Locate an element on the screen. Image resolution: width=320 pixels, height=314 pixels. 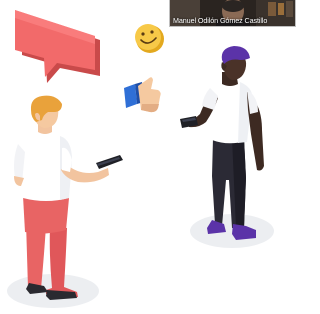
participant-name-label: Manuel Odilón Gómez Castillo is located at coordinates (220, 20).